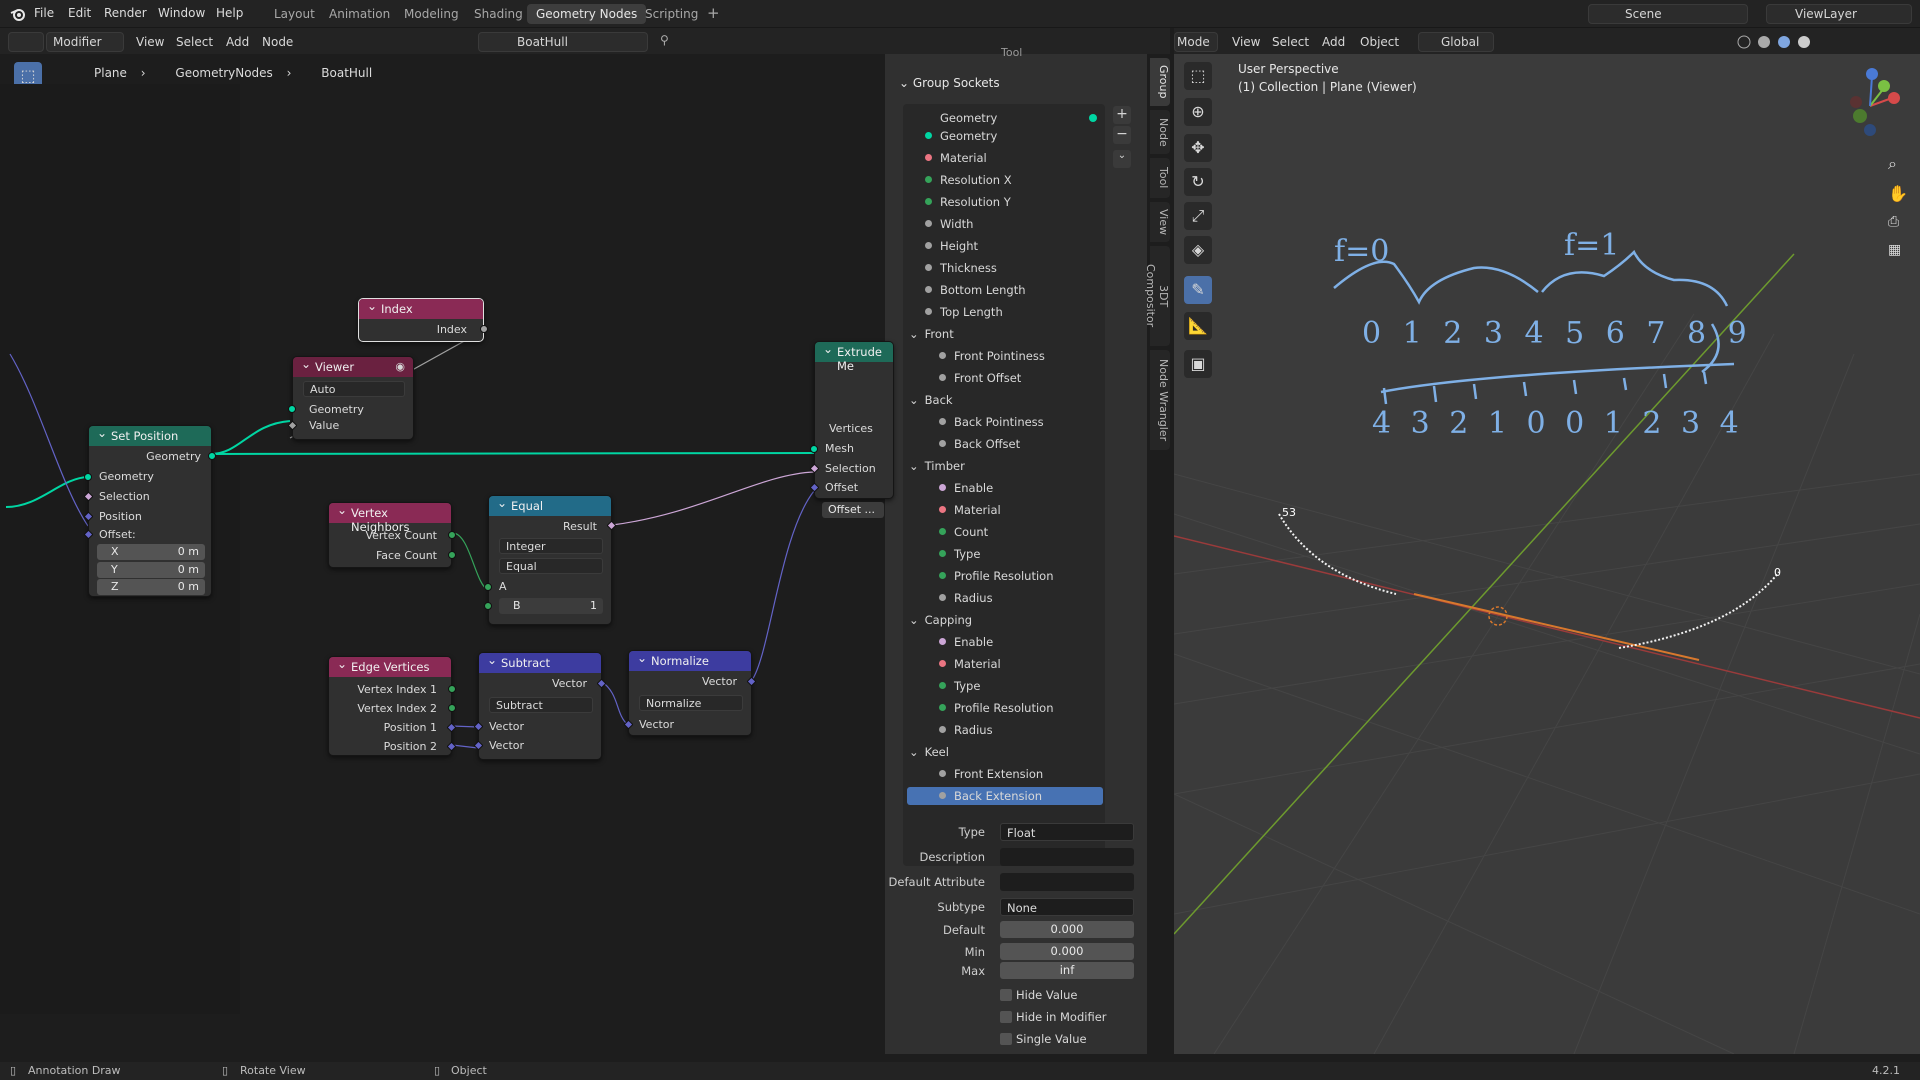 Image resolution: width=1920 pixels, height=1080 pixels. Describe the element at coordinates (452, 708) in the screenshot. I see `vertex-index-2-socket` at that location.